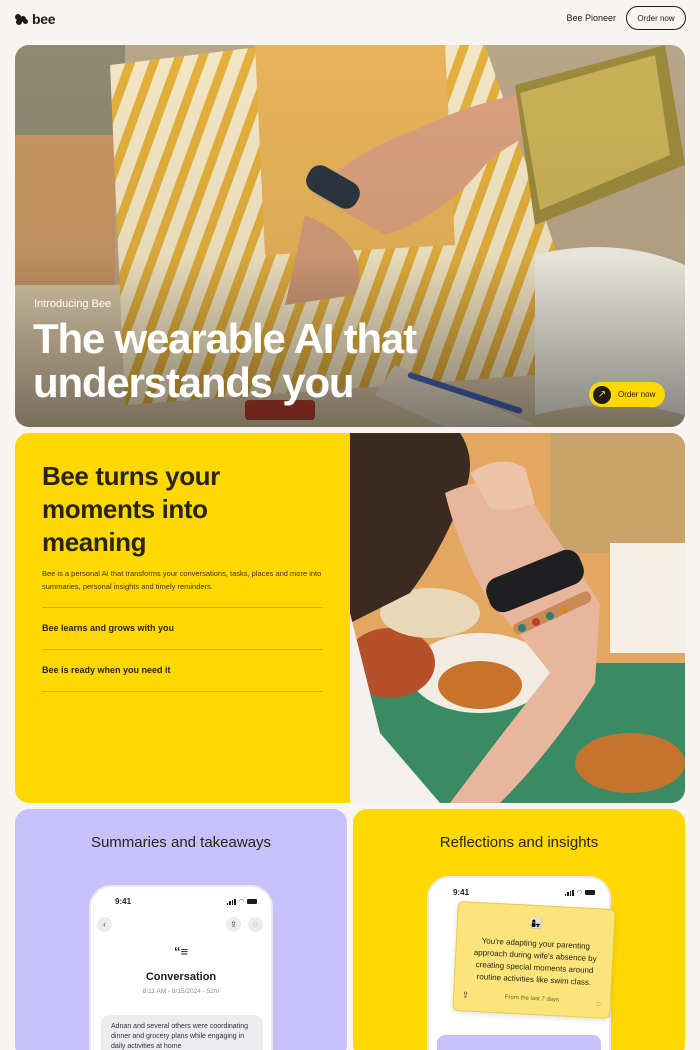 Image resolution: width=700 pixels, height=1050 pixels. I want to click on hero-eyebrow: Introducing Bee, so click(73, 304).